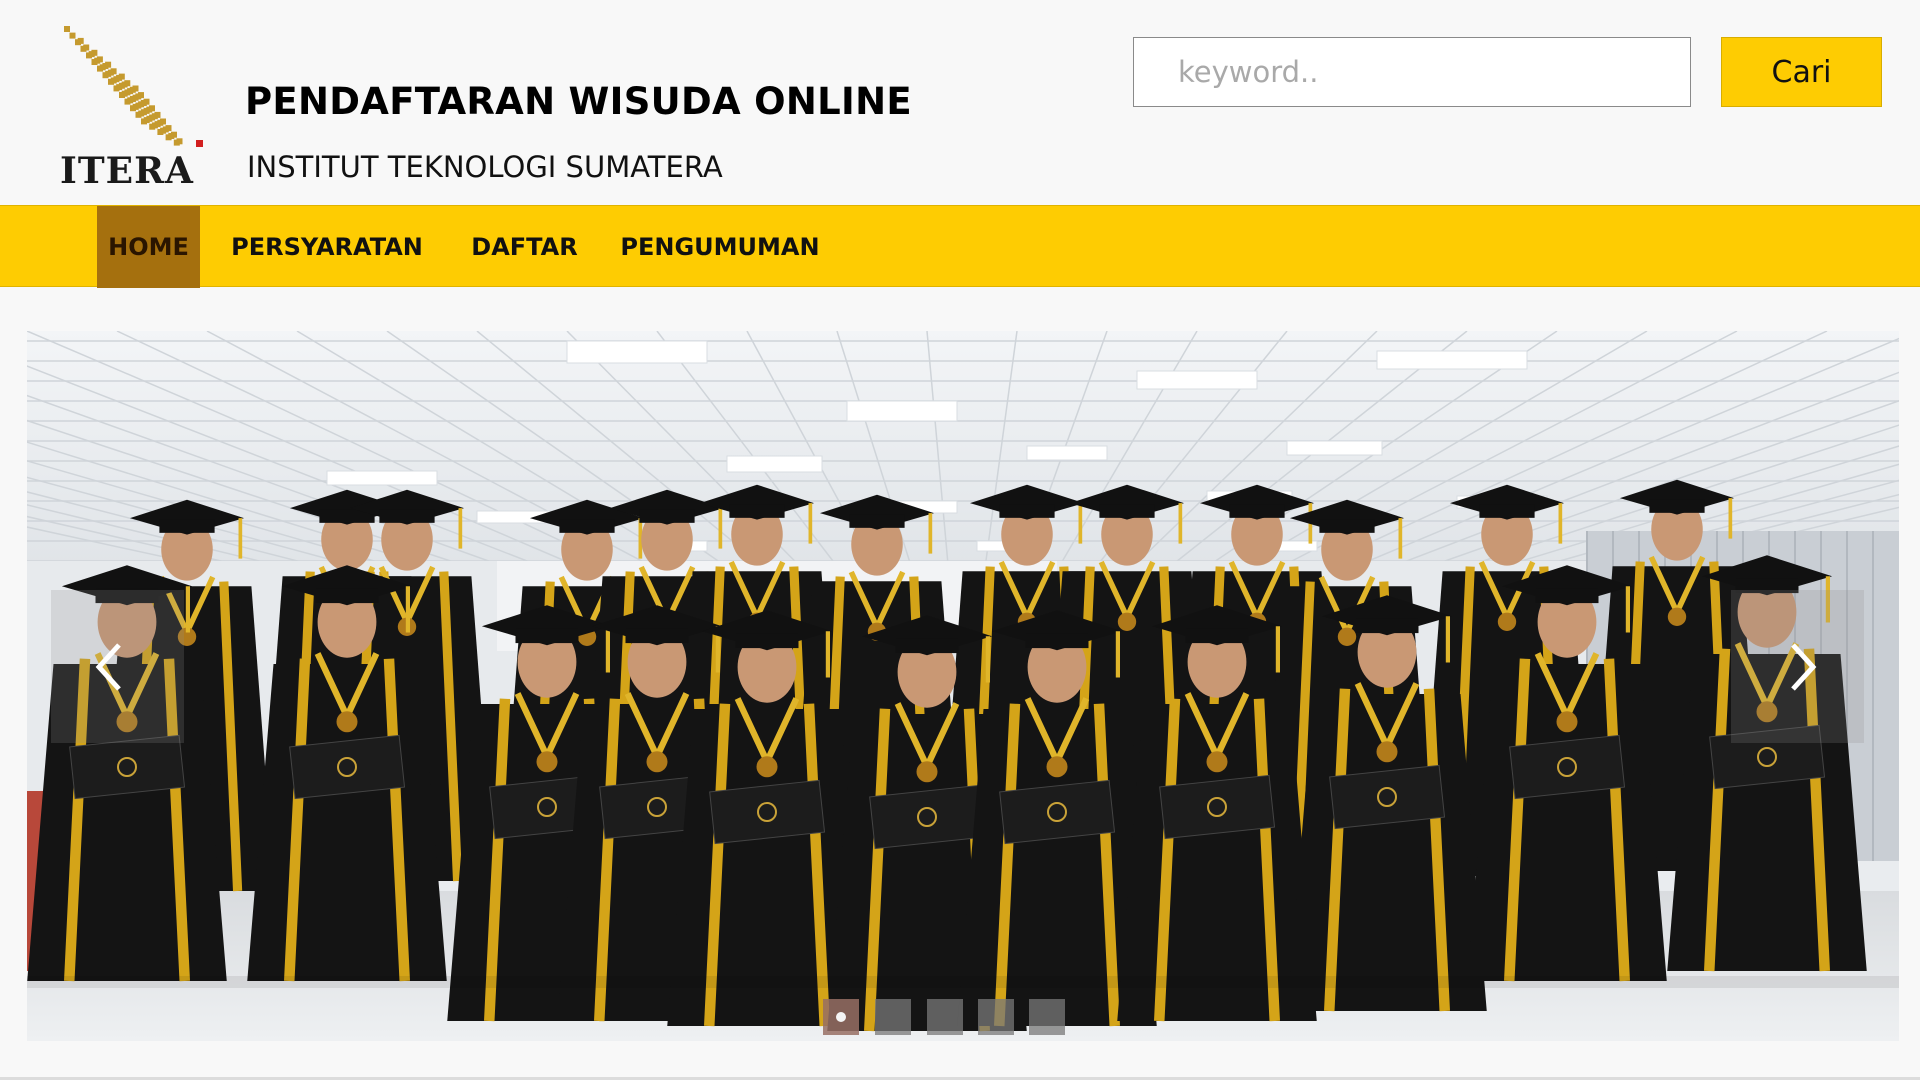 Image resolution: width=1920 pixels, height=1080 pixels. I want to click on main-navbar: HOME PERSYARATAN DAFTAR PENGUMUMAN, so click(960, 246).